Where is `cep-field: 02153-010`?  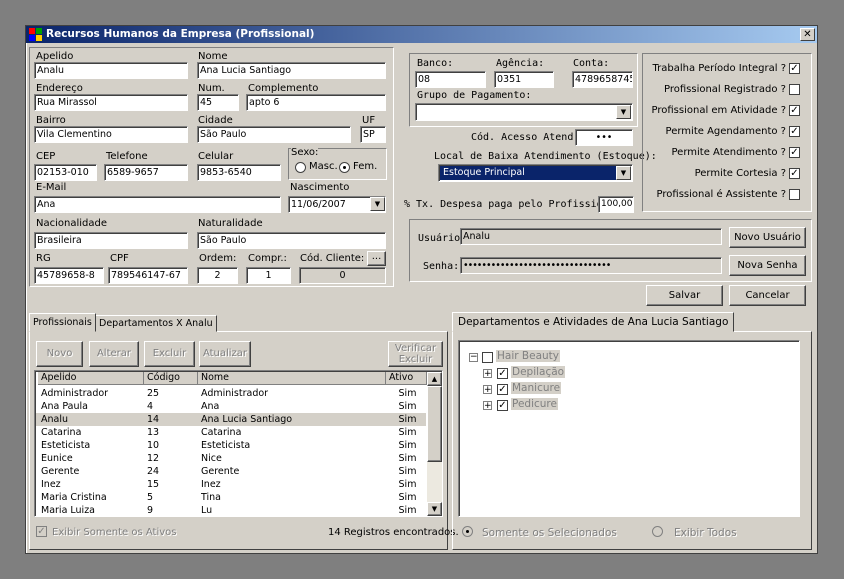 cep-field: 02153-010 is located at coordinates (65, 172).